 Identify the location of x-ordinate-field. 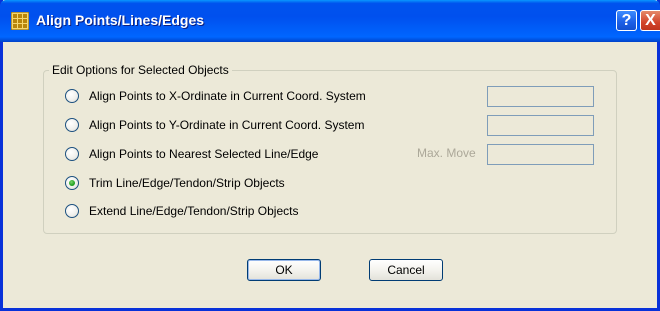
(540, 96).